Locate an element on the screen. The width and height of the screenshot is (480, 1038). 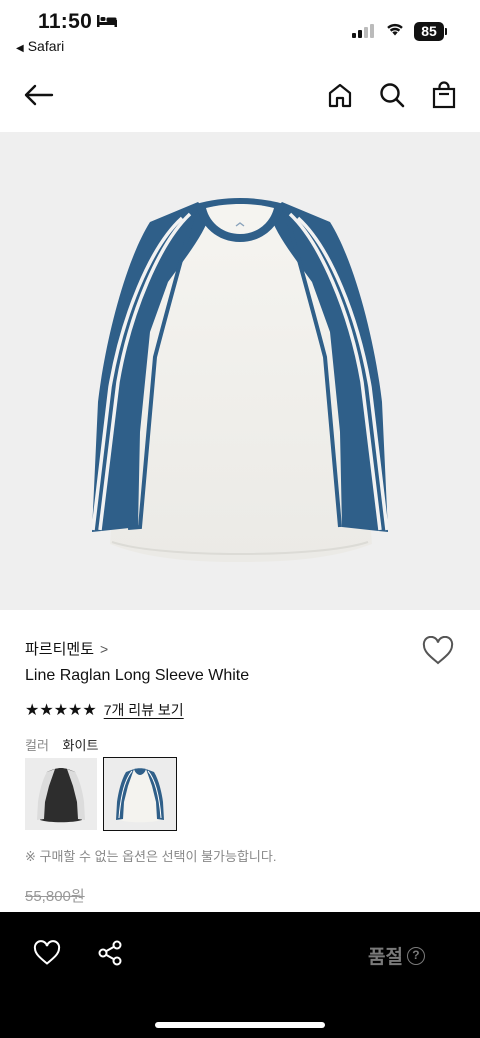
top-nav is located at coordinates (240, 95).